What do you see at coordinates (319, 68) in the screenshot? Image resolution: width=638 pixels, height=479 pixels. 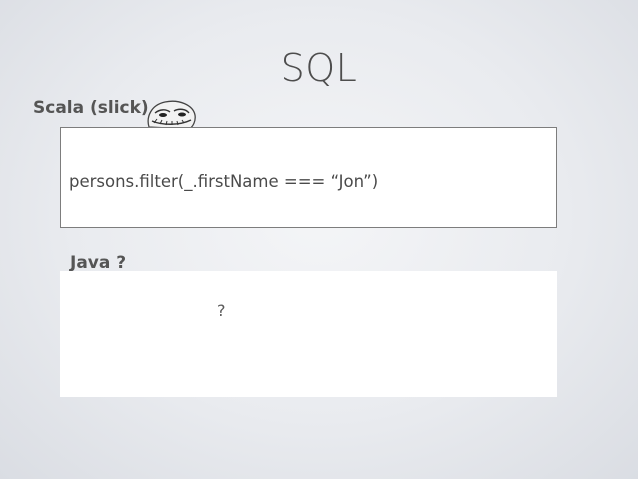 I see `slide-title: SQL` at bounding box center [319, 68].